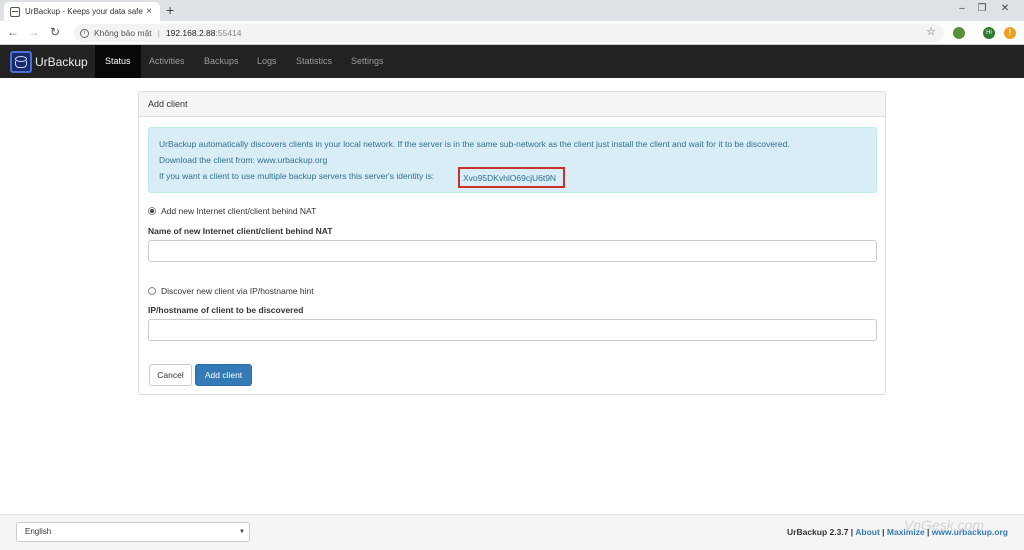 Image resolution: width=1024 pixels, height=550 pixels. What do you see at coordinates (982, 8) in the screenshot?
I see `restore-window-icon: ❐` at bounding box center [982, 8].